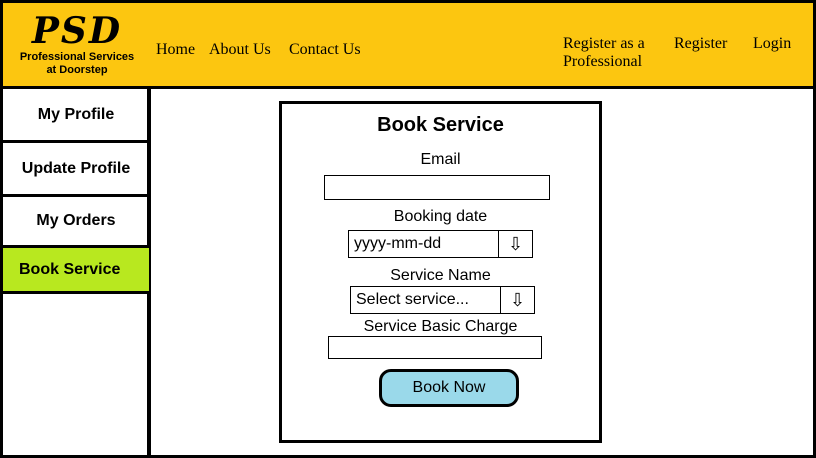  I want to click on email-label: Email, so click(440, 159).